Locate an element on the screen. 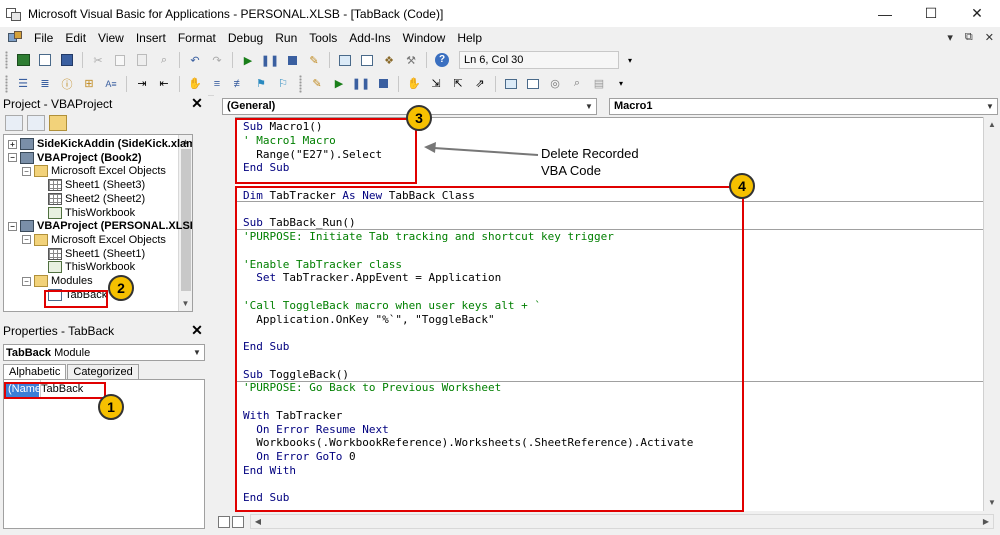  excel-view-icon is located at coordinates (23, 60).